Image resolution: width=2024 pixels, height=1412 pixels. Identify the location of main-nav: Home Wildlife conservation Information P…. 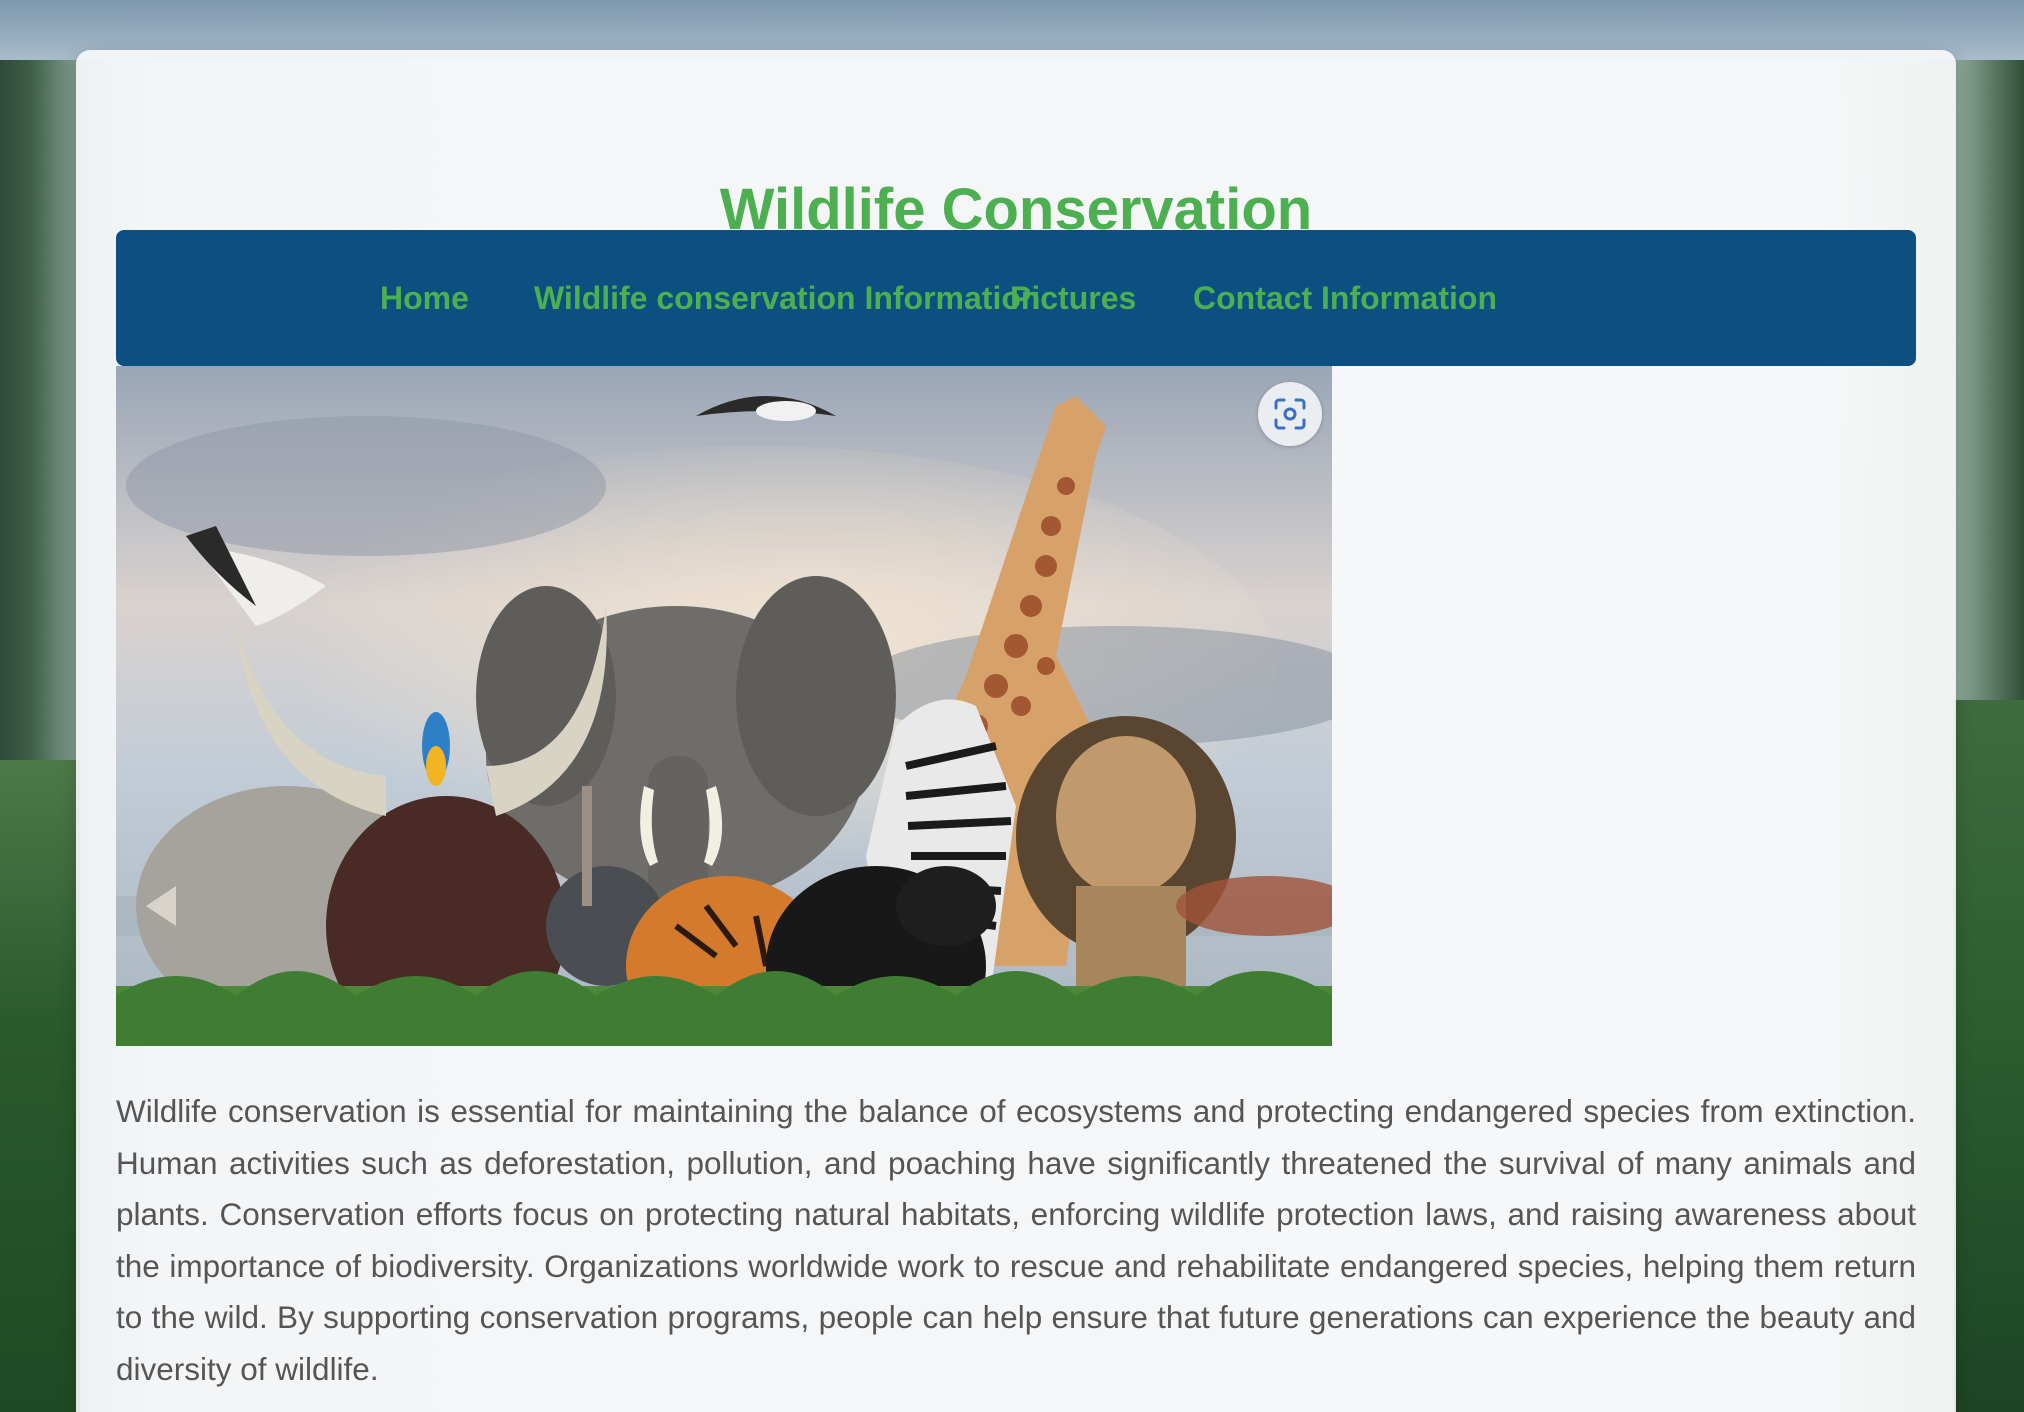
(1016, 298).